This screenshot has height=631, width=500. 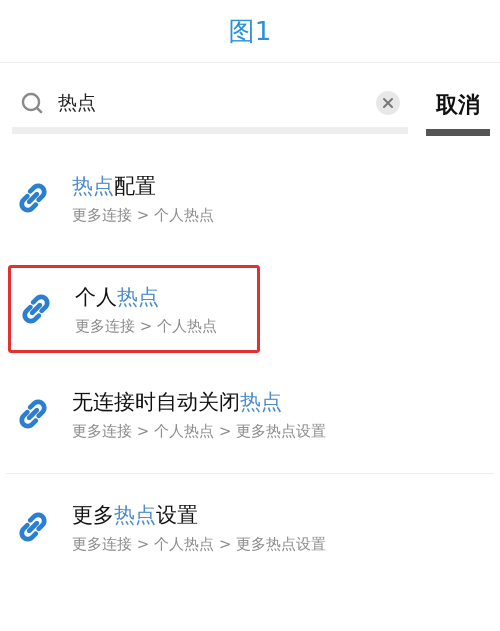 I want to click on result-title: 热点配置, so click(x=143, y=186).